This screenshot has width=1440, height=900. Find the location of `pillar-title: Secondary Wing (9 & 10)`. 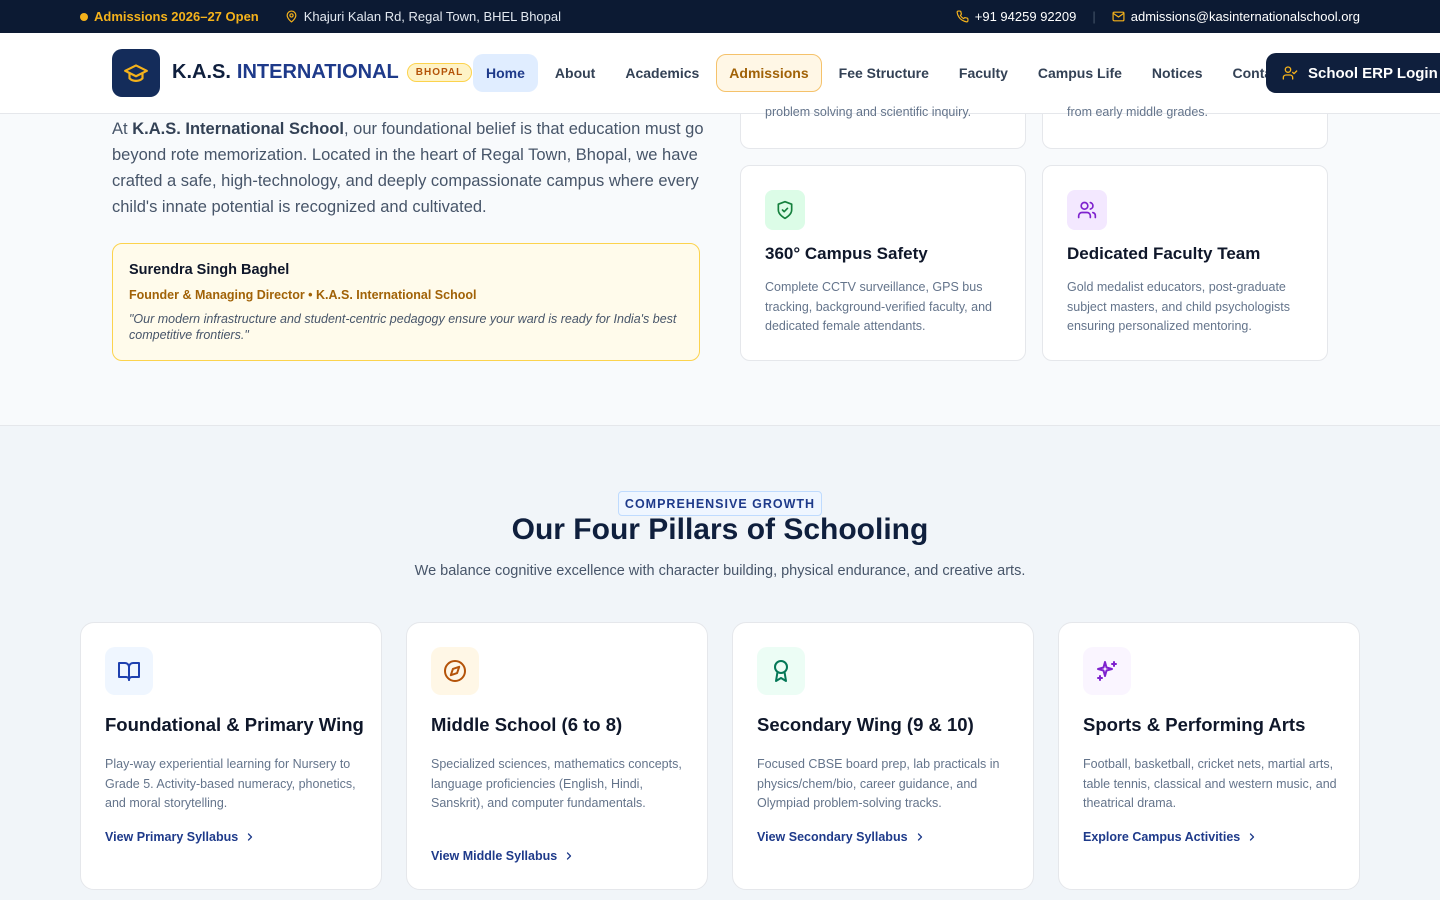

pillar-title: Secondary Wing (9 & 10) is located at coordinates (865, 724).